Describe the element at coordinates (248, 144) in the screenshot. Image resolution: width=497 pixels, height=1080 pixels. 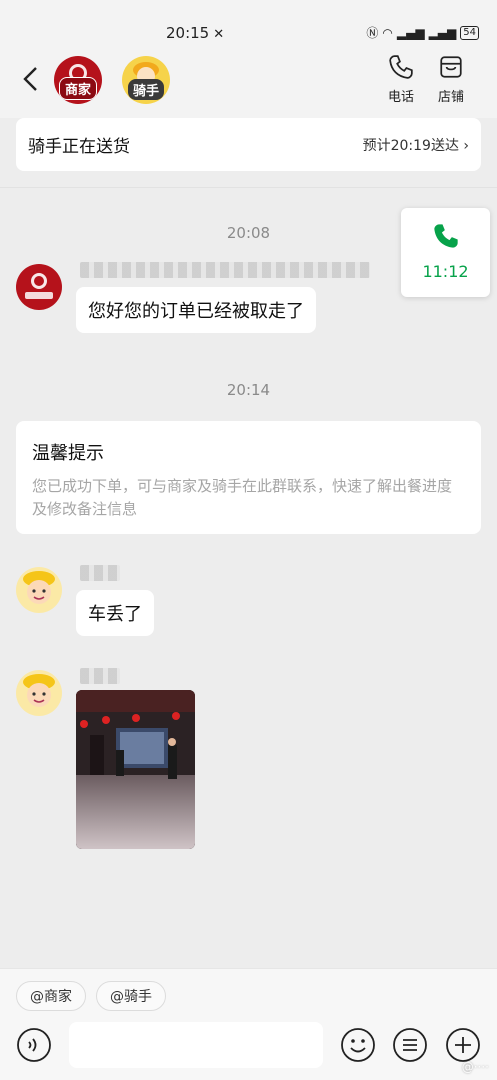
I see `delivery-status-card: 骑手正在送货 预计20:19送达 ›` at that location.